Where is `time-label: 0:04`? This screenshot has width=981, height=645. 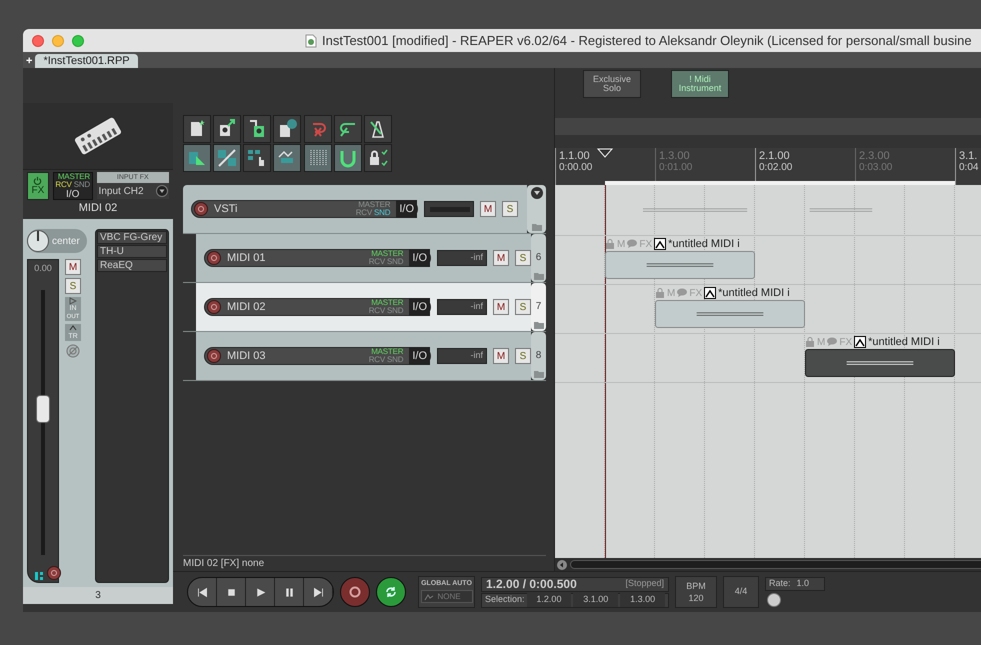
time-label: 0:04 is located at coordinates (968, 168).